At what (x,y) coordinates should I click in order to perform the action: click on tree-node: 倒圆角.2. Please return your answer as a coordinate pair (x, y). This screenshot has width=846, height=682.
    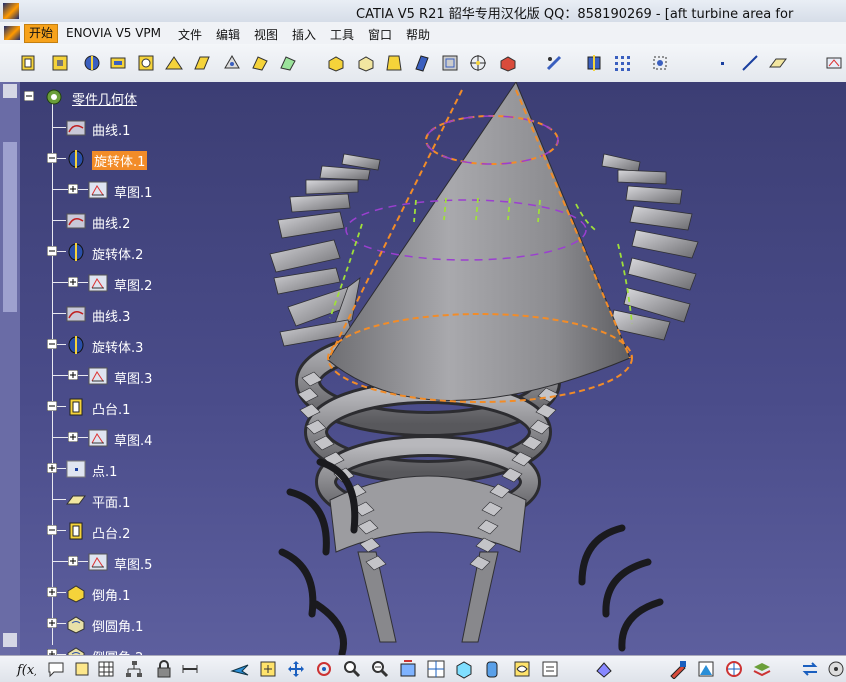
    Looking at the image, I should click on (110, 650).